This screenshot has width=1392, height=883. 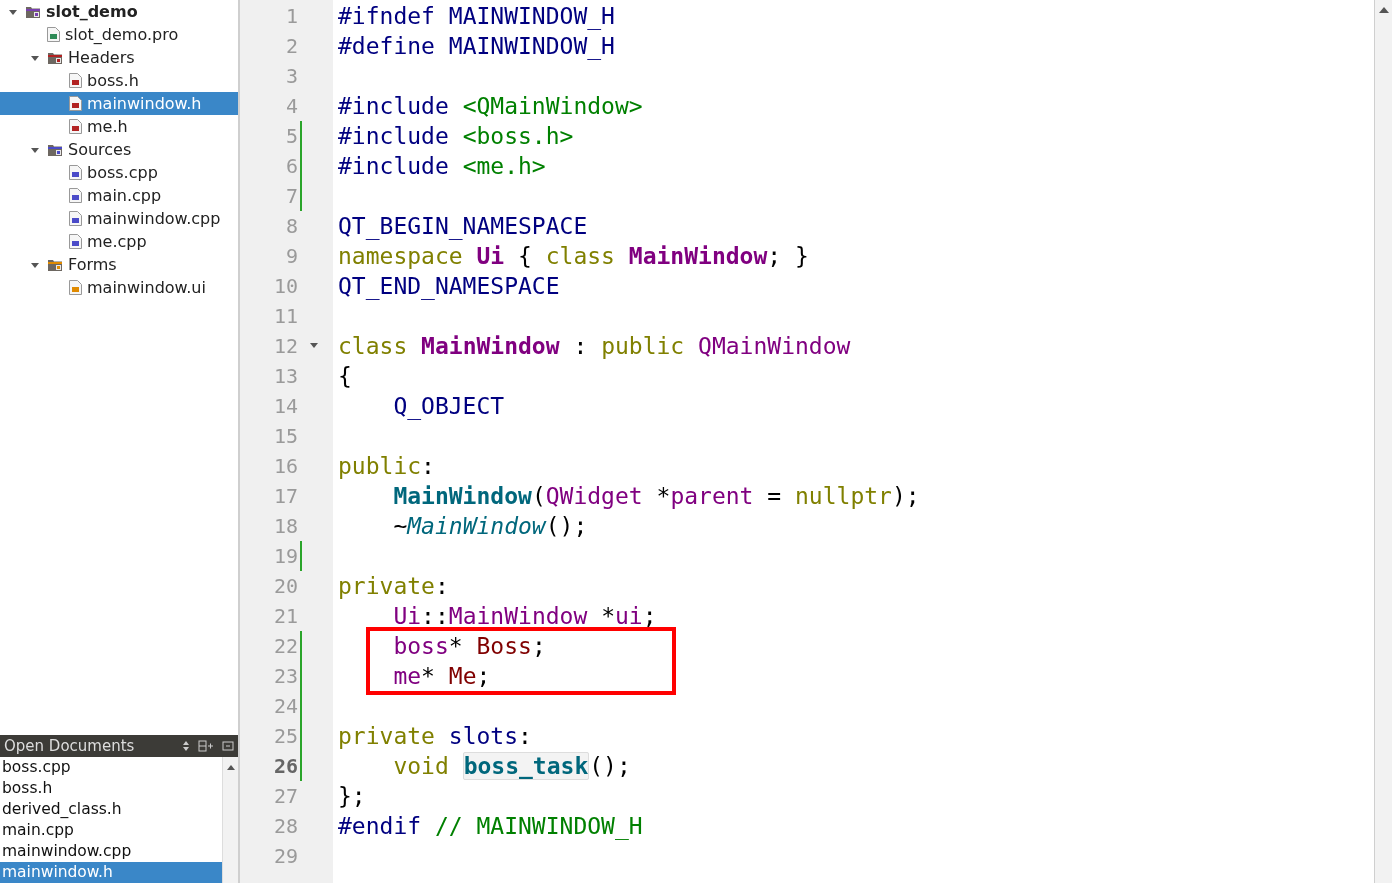 I want to click on line-number: 26, so click(x=285, y=766).